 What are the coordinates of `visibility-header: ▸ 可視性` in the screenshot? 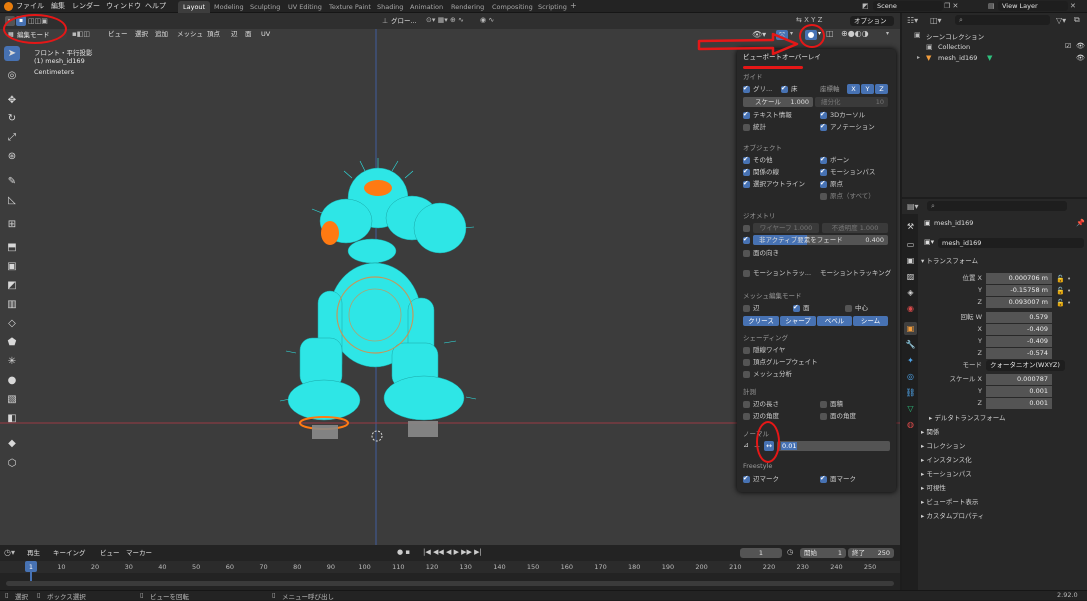 It's located at (933, 488).